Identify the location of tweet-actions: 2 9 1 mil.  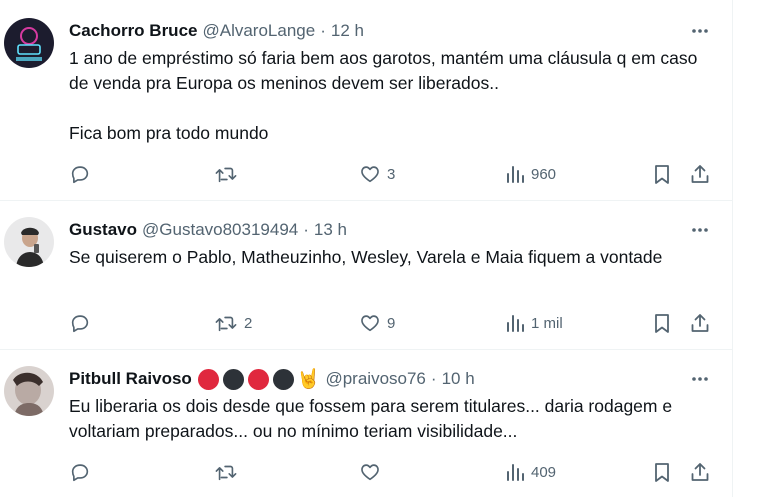
(394, 323).